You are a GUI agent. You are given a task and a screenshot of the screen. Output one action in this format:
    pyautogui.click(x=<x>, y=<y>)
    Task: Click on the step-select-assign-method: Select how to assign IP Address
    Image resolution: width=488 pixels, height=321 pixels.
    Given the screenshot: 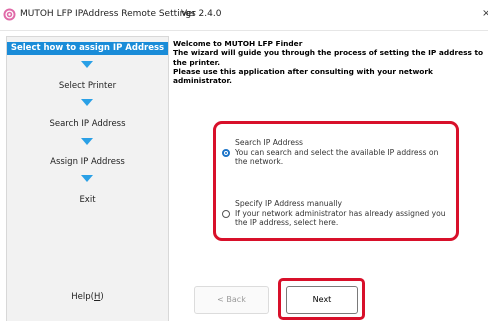 What is the action you would take?
    pyautogui.click(x=87, y=48)
    